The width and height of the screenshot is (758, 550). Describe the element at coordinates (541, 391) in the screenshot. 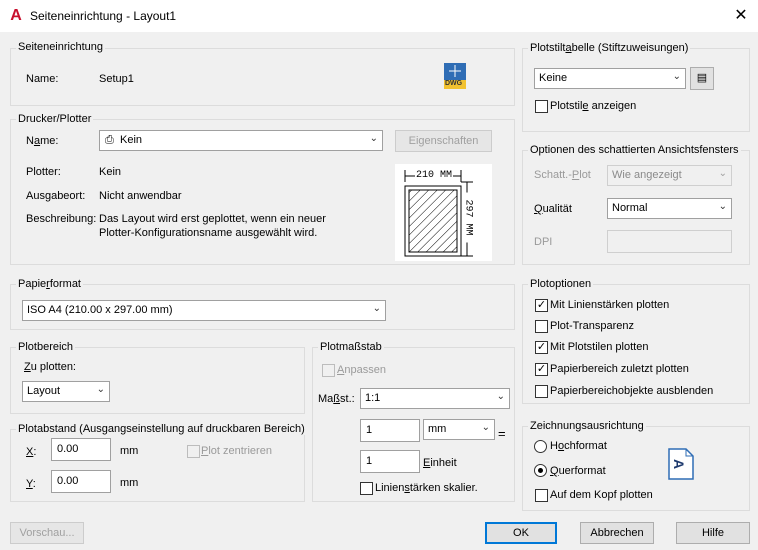

I see `hide-paperspace-objects-checkbox` at that location.